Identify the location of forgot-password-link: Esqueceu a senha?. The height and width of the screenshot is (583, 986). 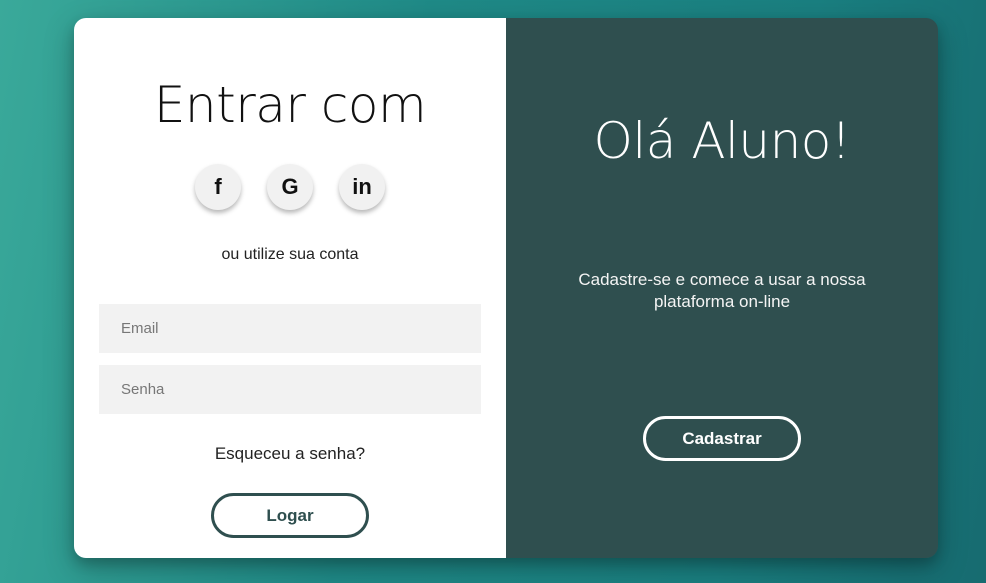
(290, 454).